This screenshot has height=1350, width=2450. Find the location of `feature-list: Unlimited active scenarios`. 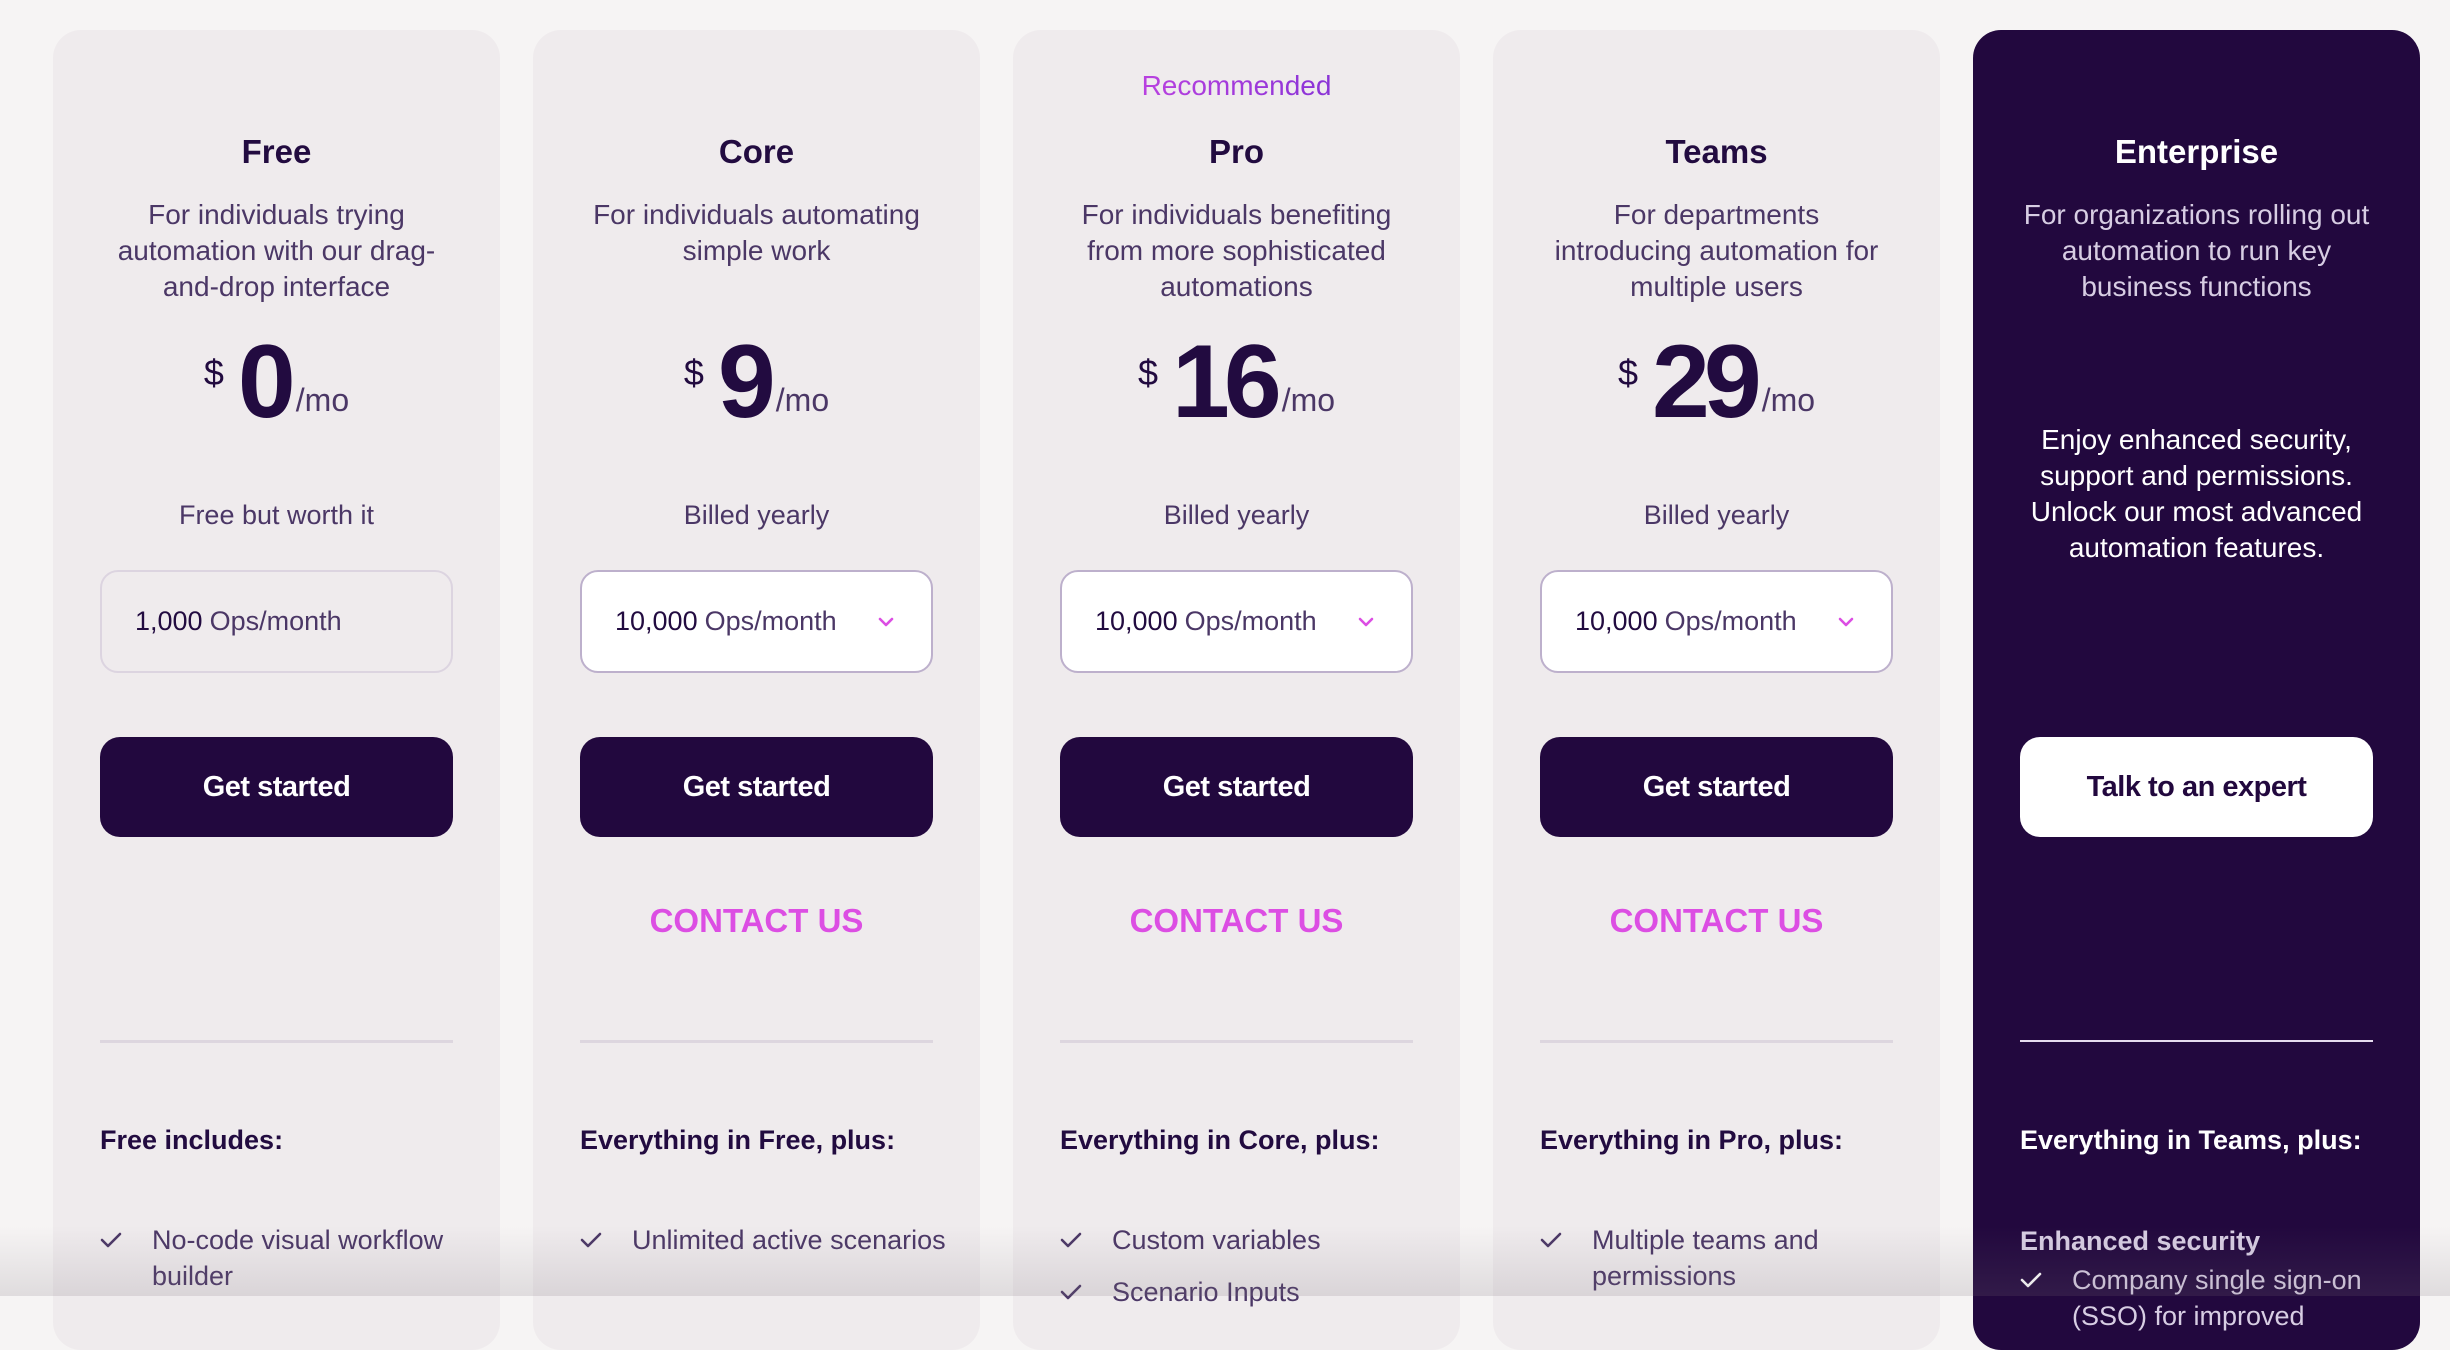

feature-list: Unlimited active scenarios is located at coordinates (765, 1248).